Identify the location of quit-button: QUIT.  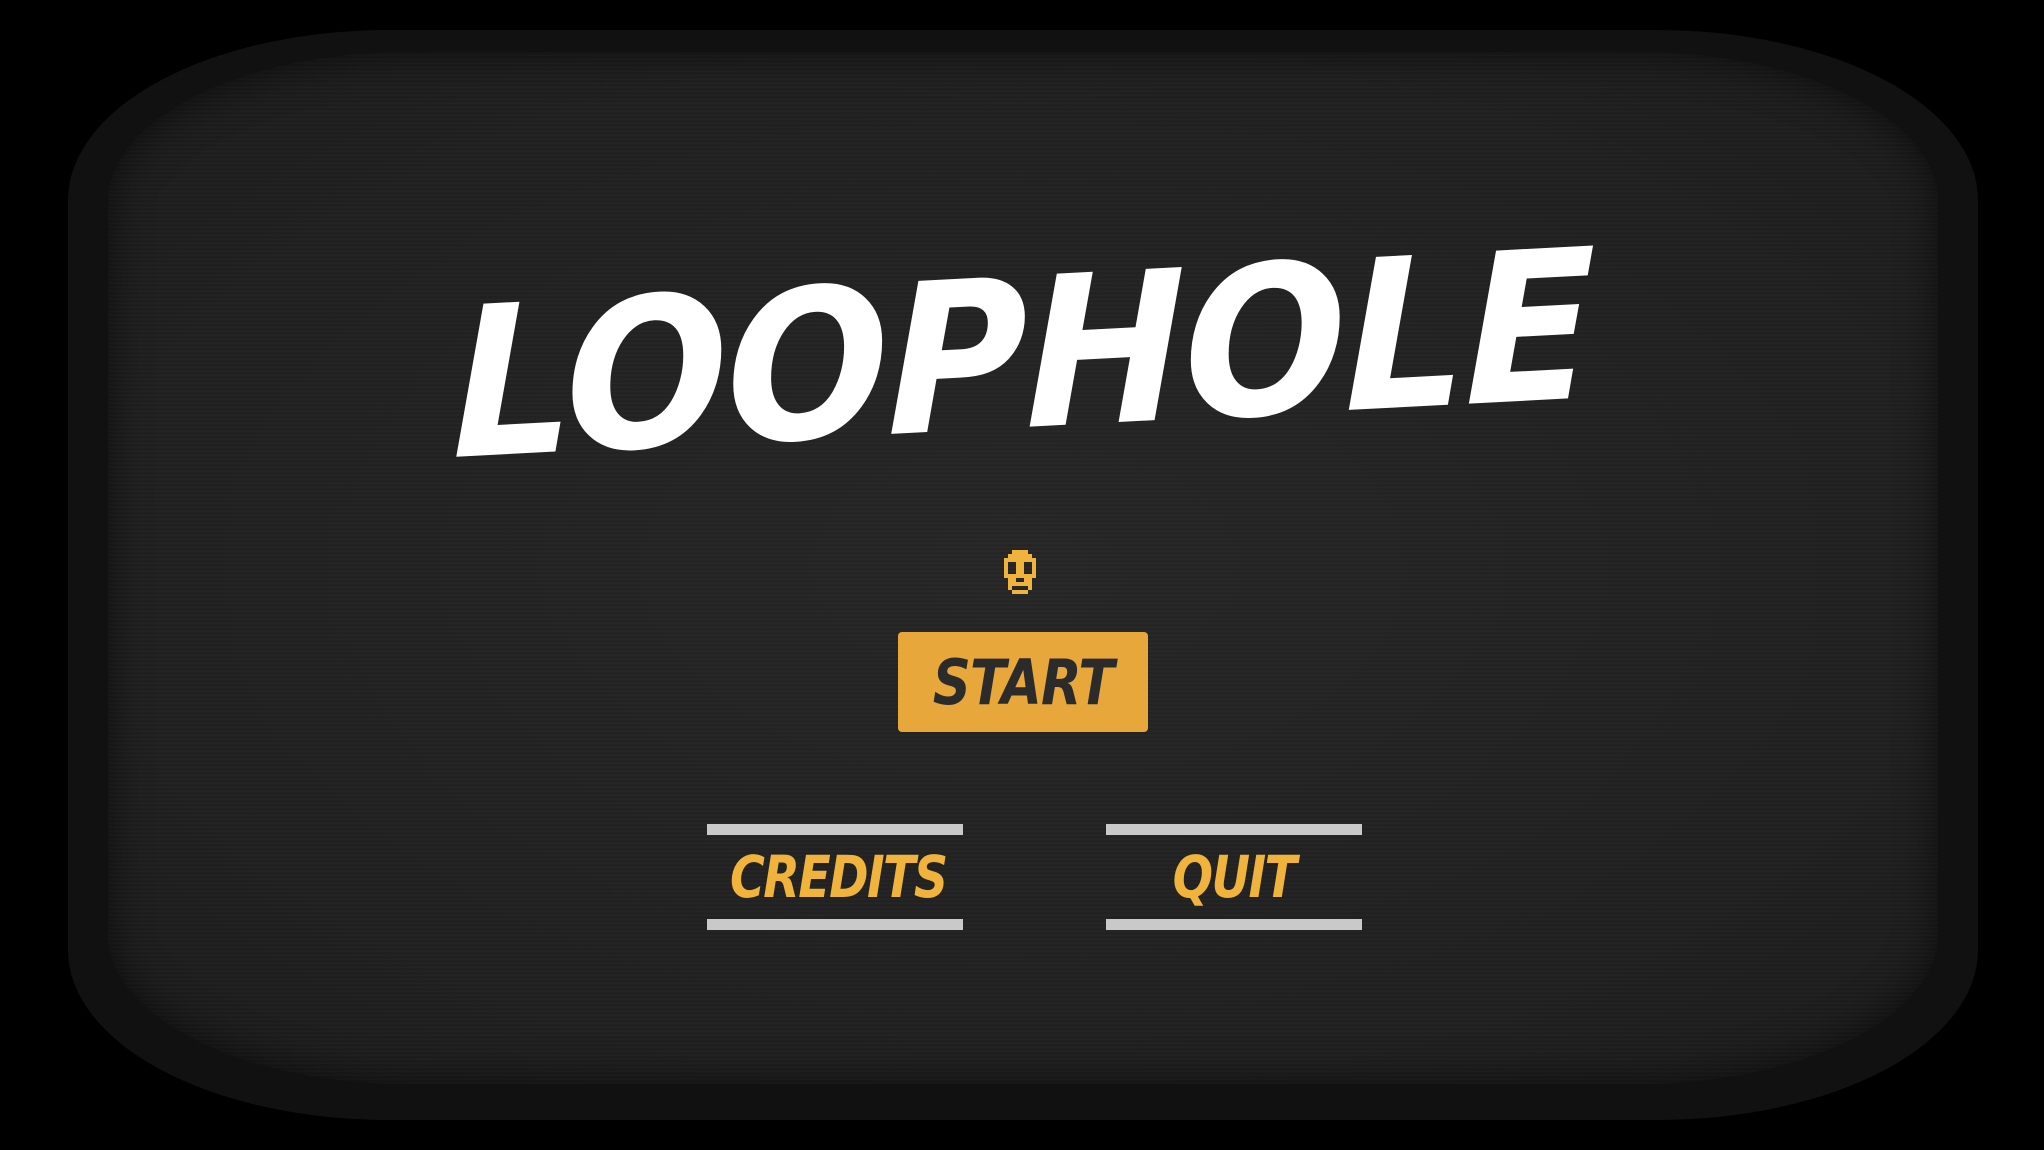
(1234, 877).